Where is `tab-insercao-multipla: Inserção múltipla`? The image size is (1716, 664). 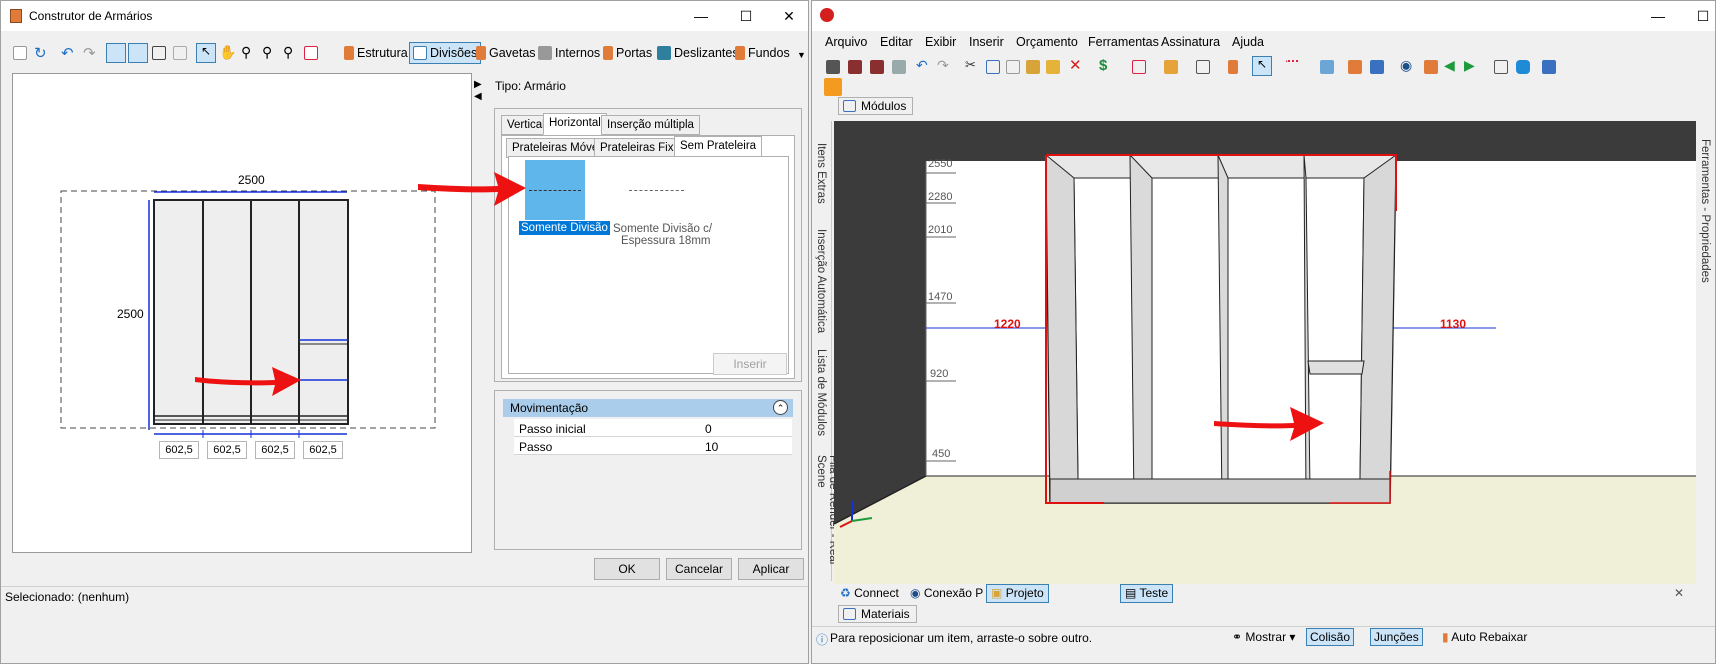 tab-insercao-multipla: Inserção múltipla is located at coordinates (650, 125).